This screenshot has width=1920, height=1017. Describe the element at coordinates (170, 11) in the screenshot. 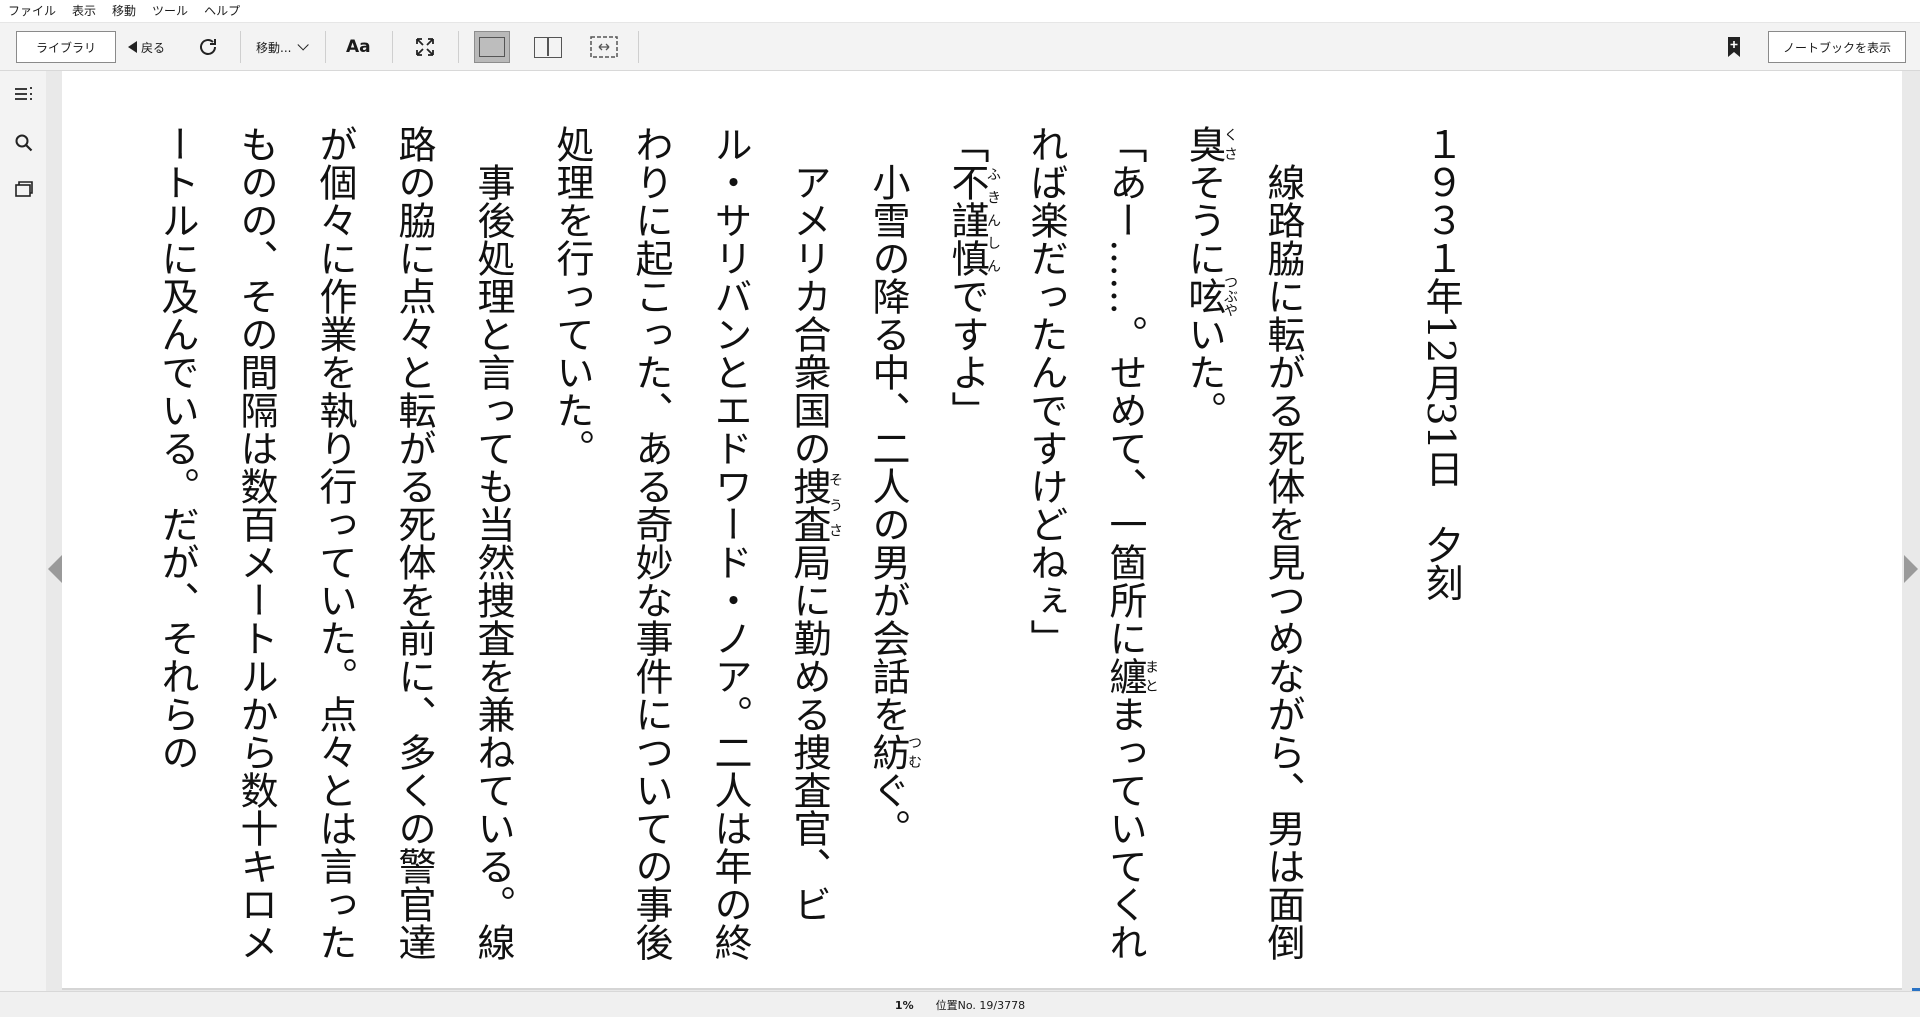

I see `menu-tools: ツール` at that location.